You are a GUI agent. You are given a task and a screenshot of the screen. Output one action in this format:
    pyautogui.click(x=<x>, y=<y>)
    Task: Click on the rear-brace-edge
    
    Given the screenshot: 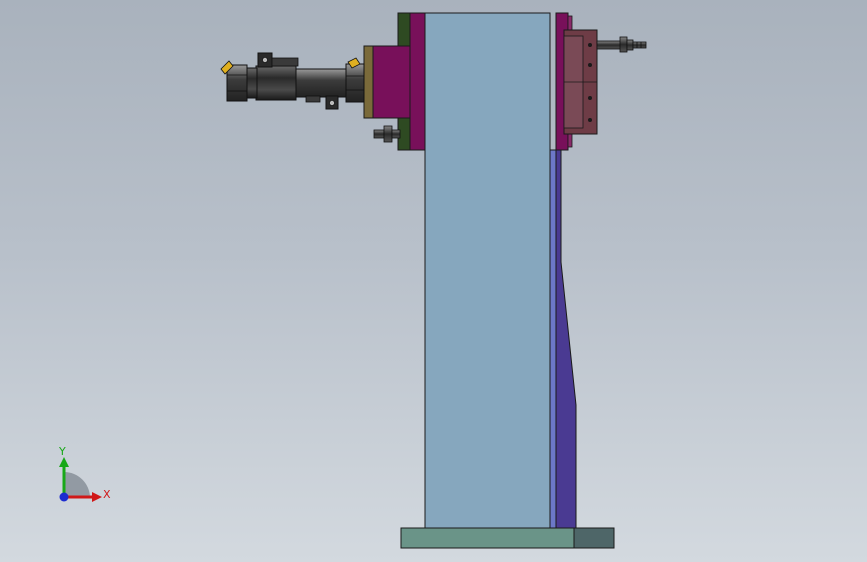 What is the action you would take?
    pyautogui.click(x=553, y=339)
    